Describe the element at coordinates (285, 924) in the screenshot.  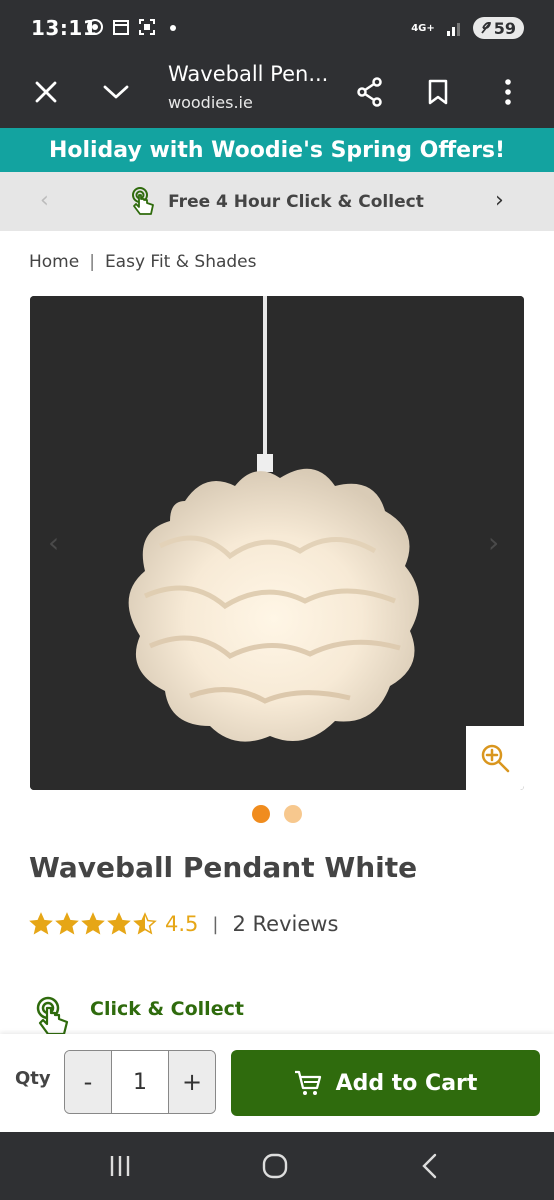
I see `reviews-link: 2 Reviews` at that location.